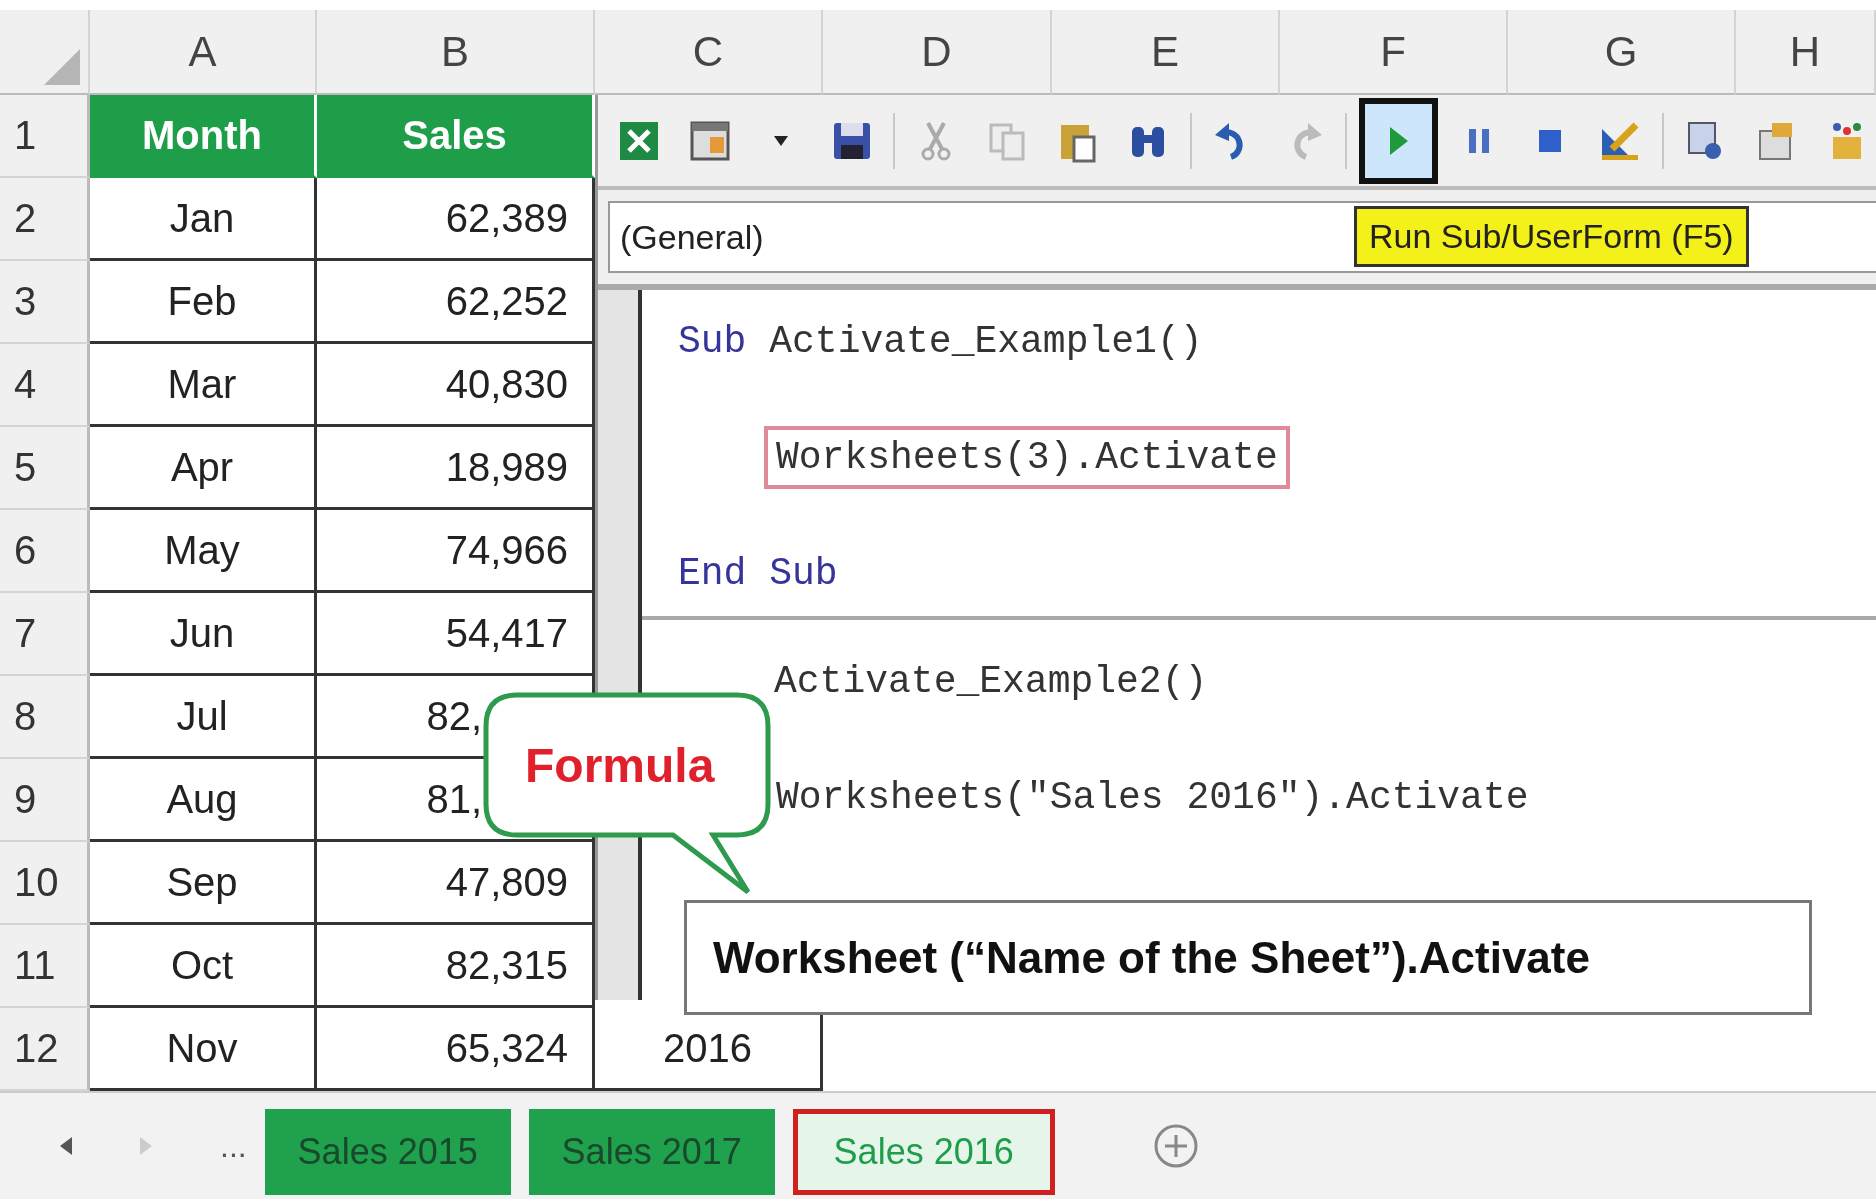 Image resolution: width=1876 pixels, height=1199 pixels. I want to click on code-line: Worksheets("Sales 2016").Activate, so click(1152, 797).